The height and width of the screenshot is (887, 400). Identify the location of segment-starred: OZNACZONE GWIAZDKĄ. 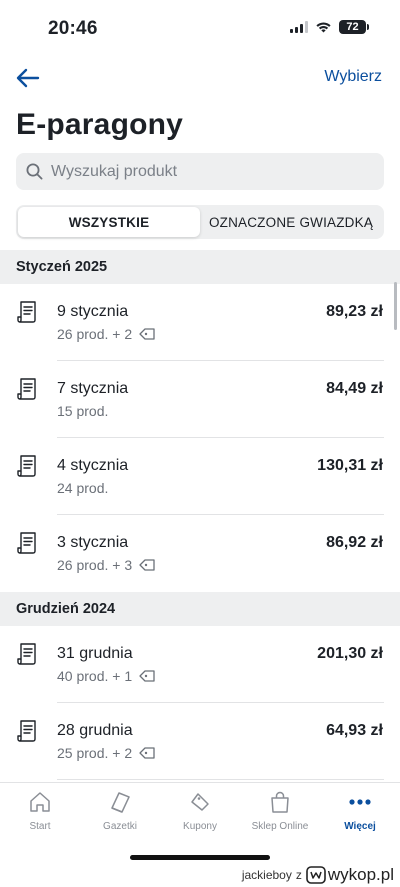
(291, 222).